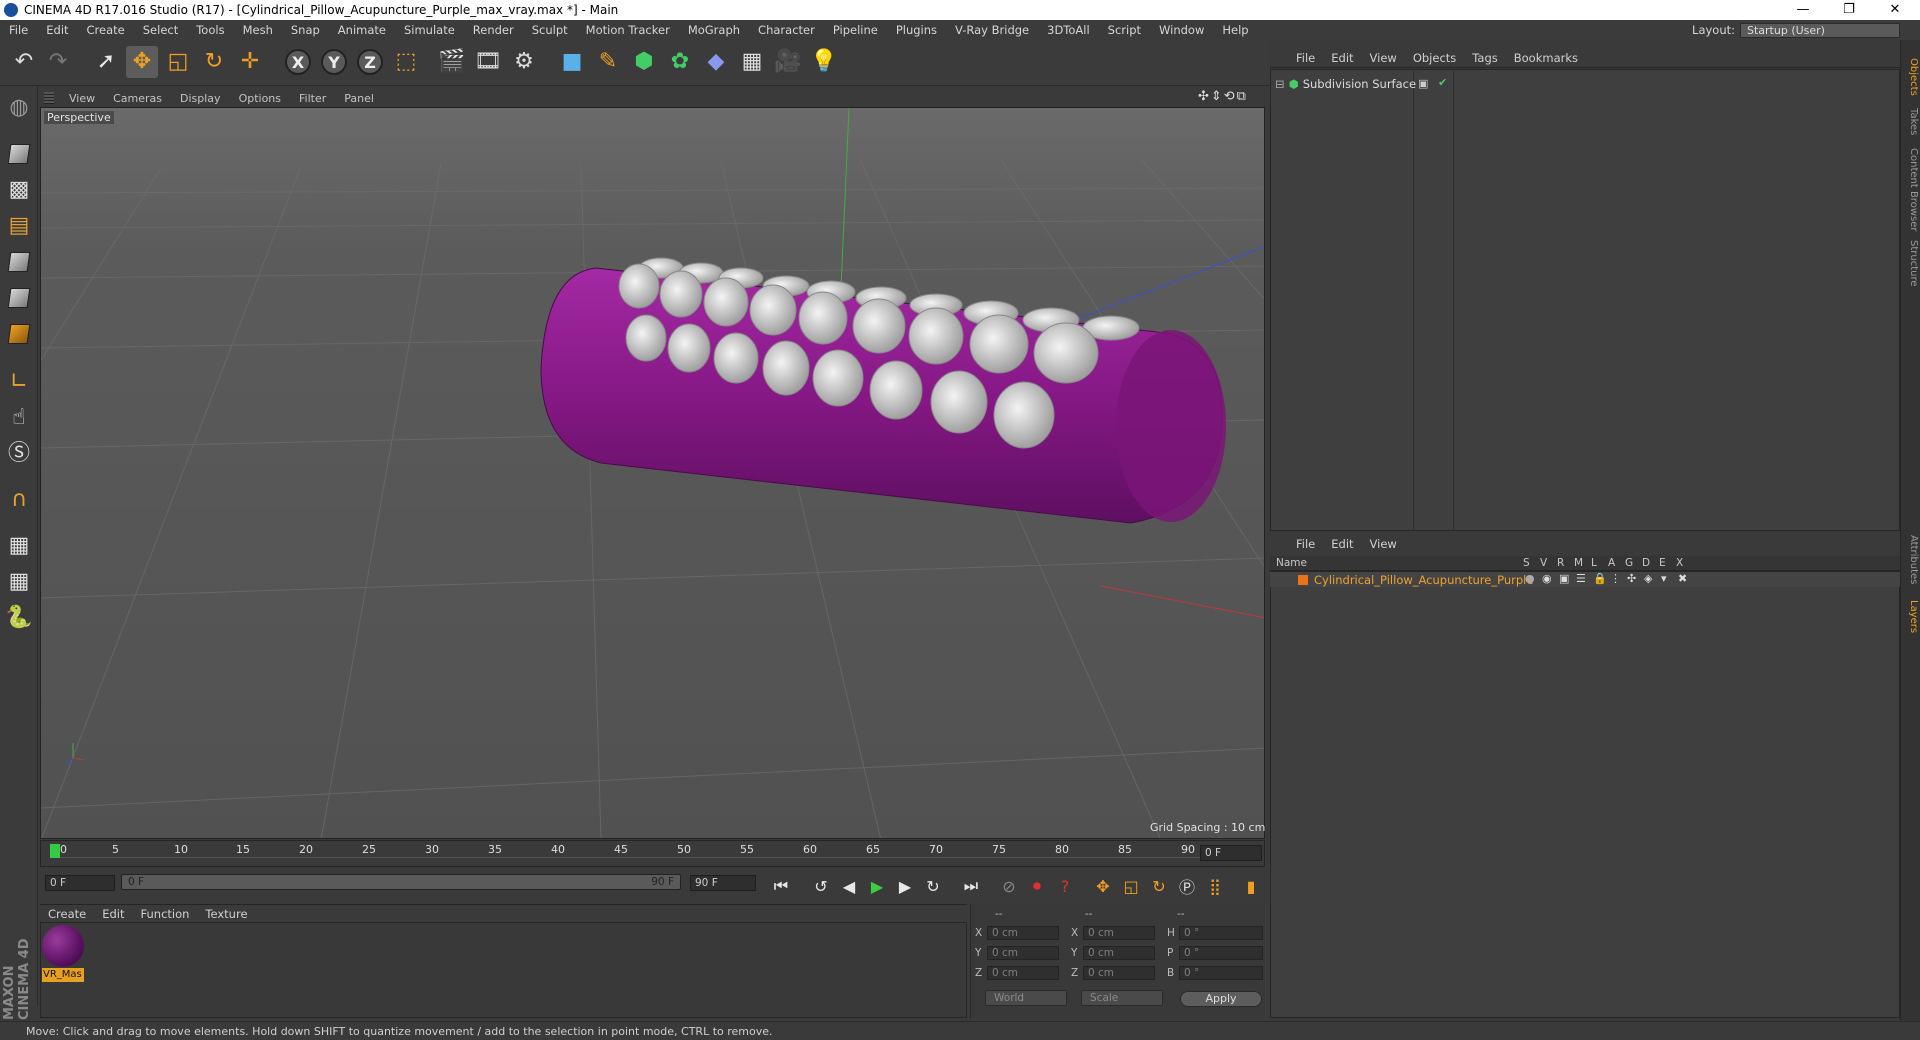 The width and height of the screenshot is (1920, 1040). What do you see at coordinates (58, 62) in the screenshot?
I see `redo-button: ↷` at bounding box center [58, 62].